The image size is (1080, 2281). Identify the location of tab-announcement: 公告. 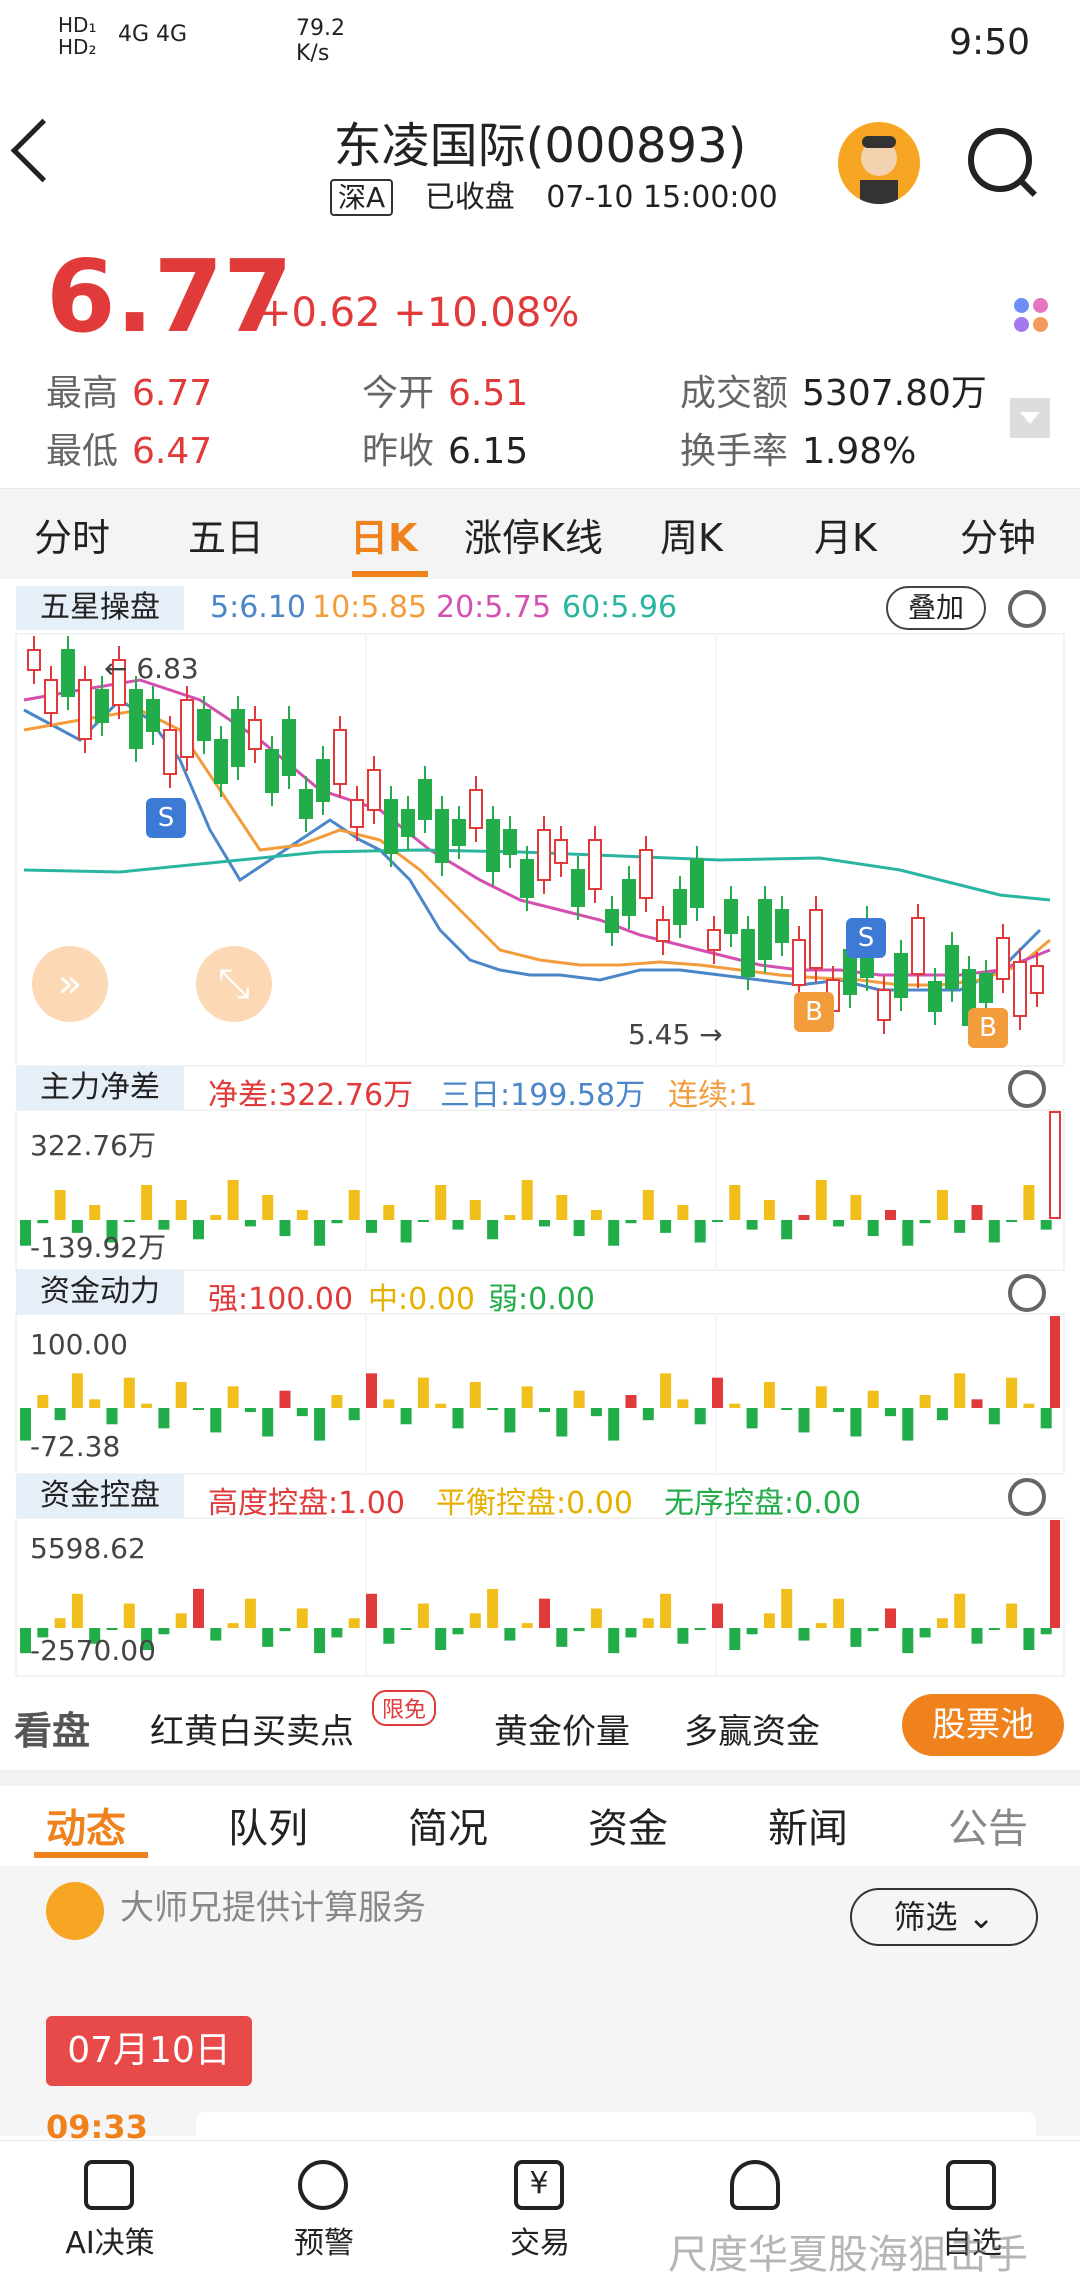
(988, 1825).